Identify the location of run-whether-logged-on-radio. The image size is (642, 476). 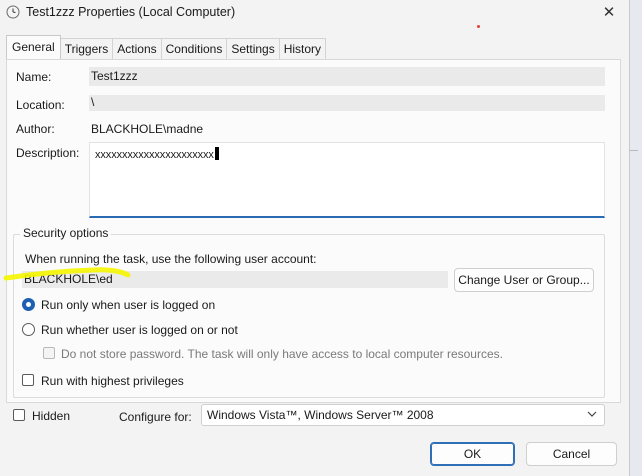
(28, 329).